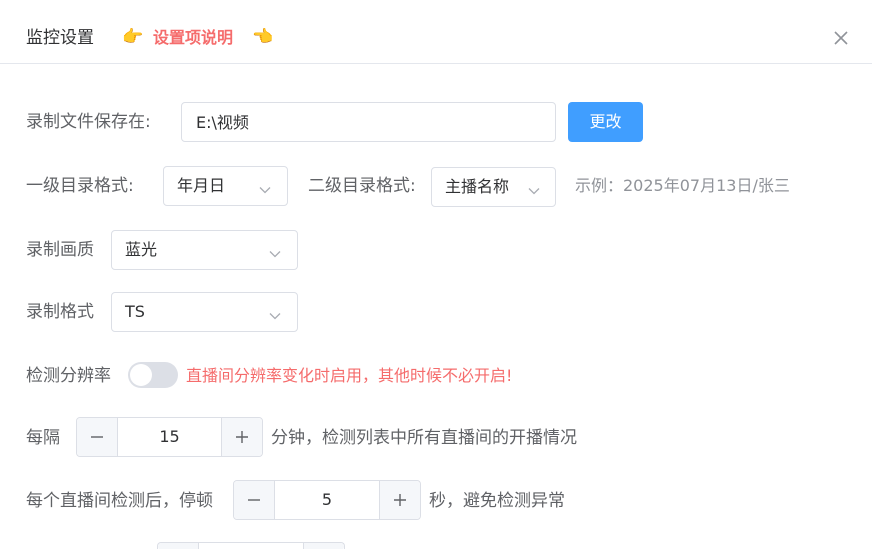 This screenshot has height=549, width=872. What do you see at coordinates (80, 186) in the screenshot?
I see `level1-dir-label: 一级目录格式:` at bounding box center [80, 186].